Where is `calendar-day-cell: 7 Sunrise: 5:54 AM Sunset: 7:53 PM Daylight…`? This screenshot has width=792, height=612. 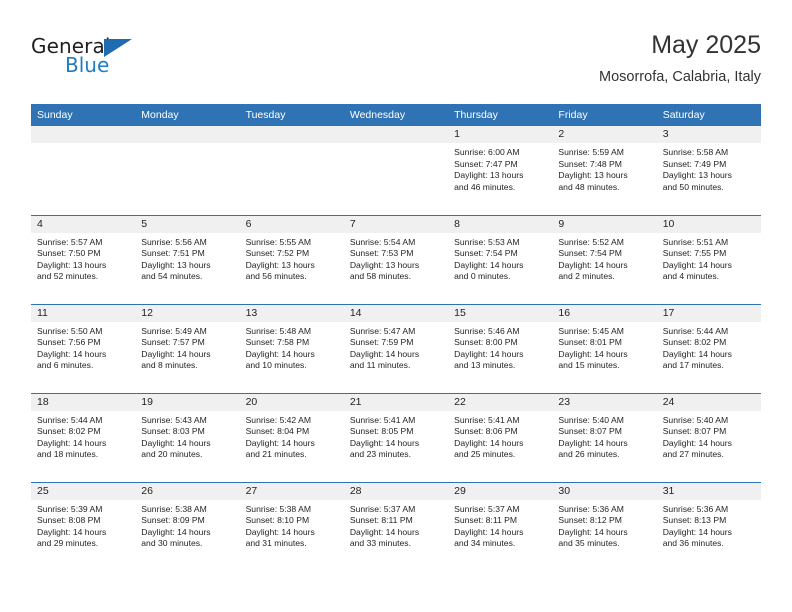
calendar-day-cell: 7 Sunrise: 5:54 AM Sunset: 7:53 PM Daylight… is located at coordinates (396, 259).